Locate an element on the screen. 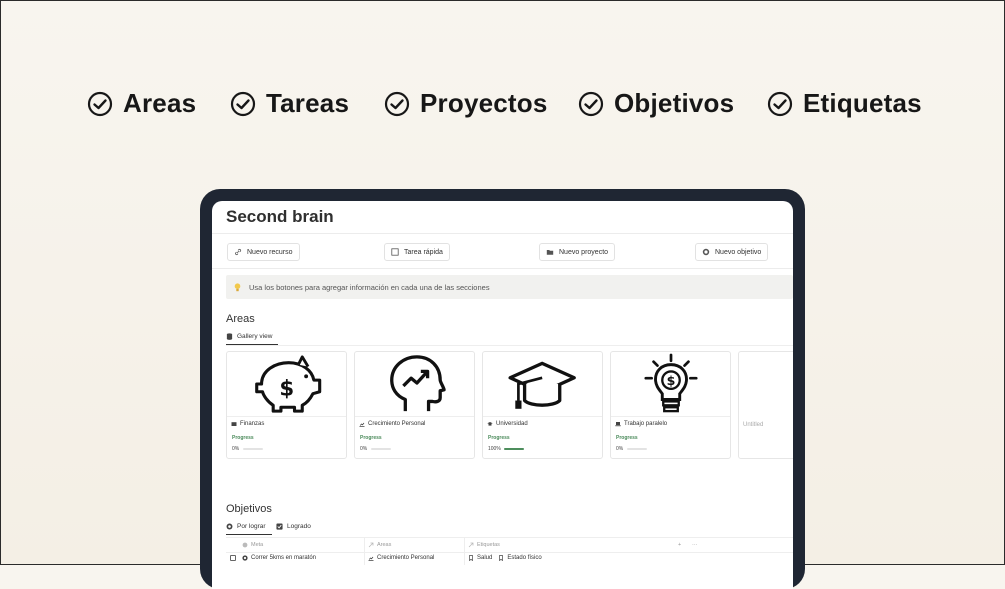  button-label: Nuevo recurso is located at coordinates (270, 252).